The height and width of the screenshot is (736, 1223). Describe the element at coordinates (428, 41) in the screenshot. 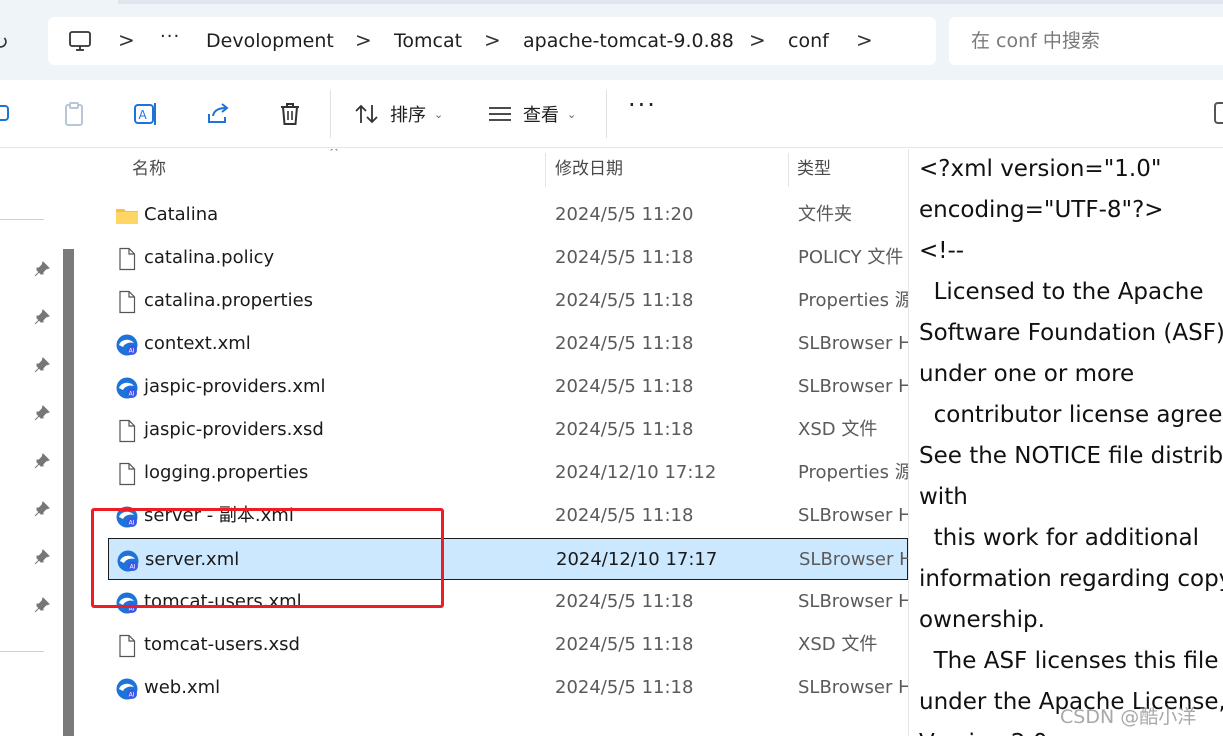

I see `breadcrumb-item-tomcat: Tomcat` at that location.